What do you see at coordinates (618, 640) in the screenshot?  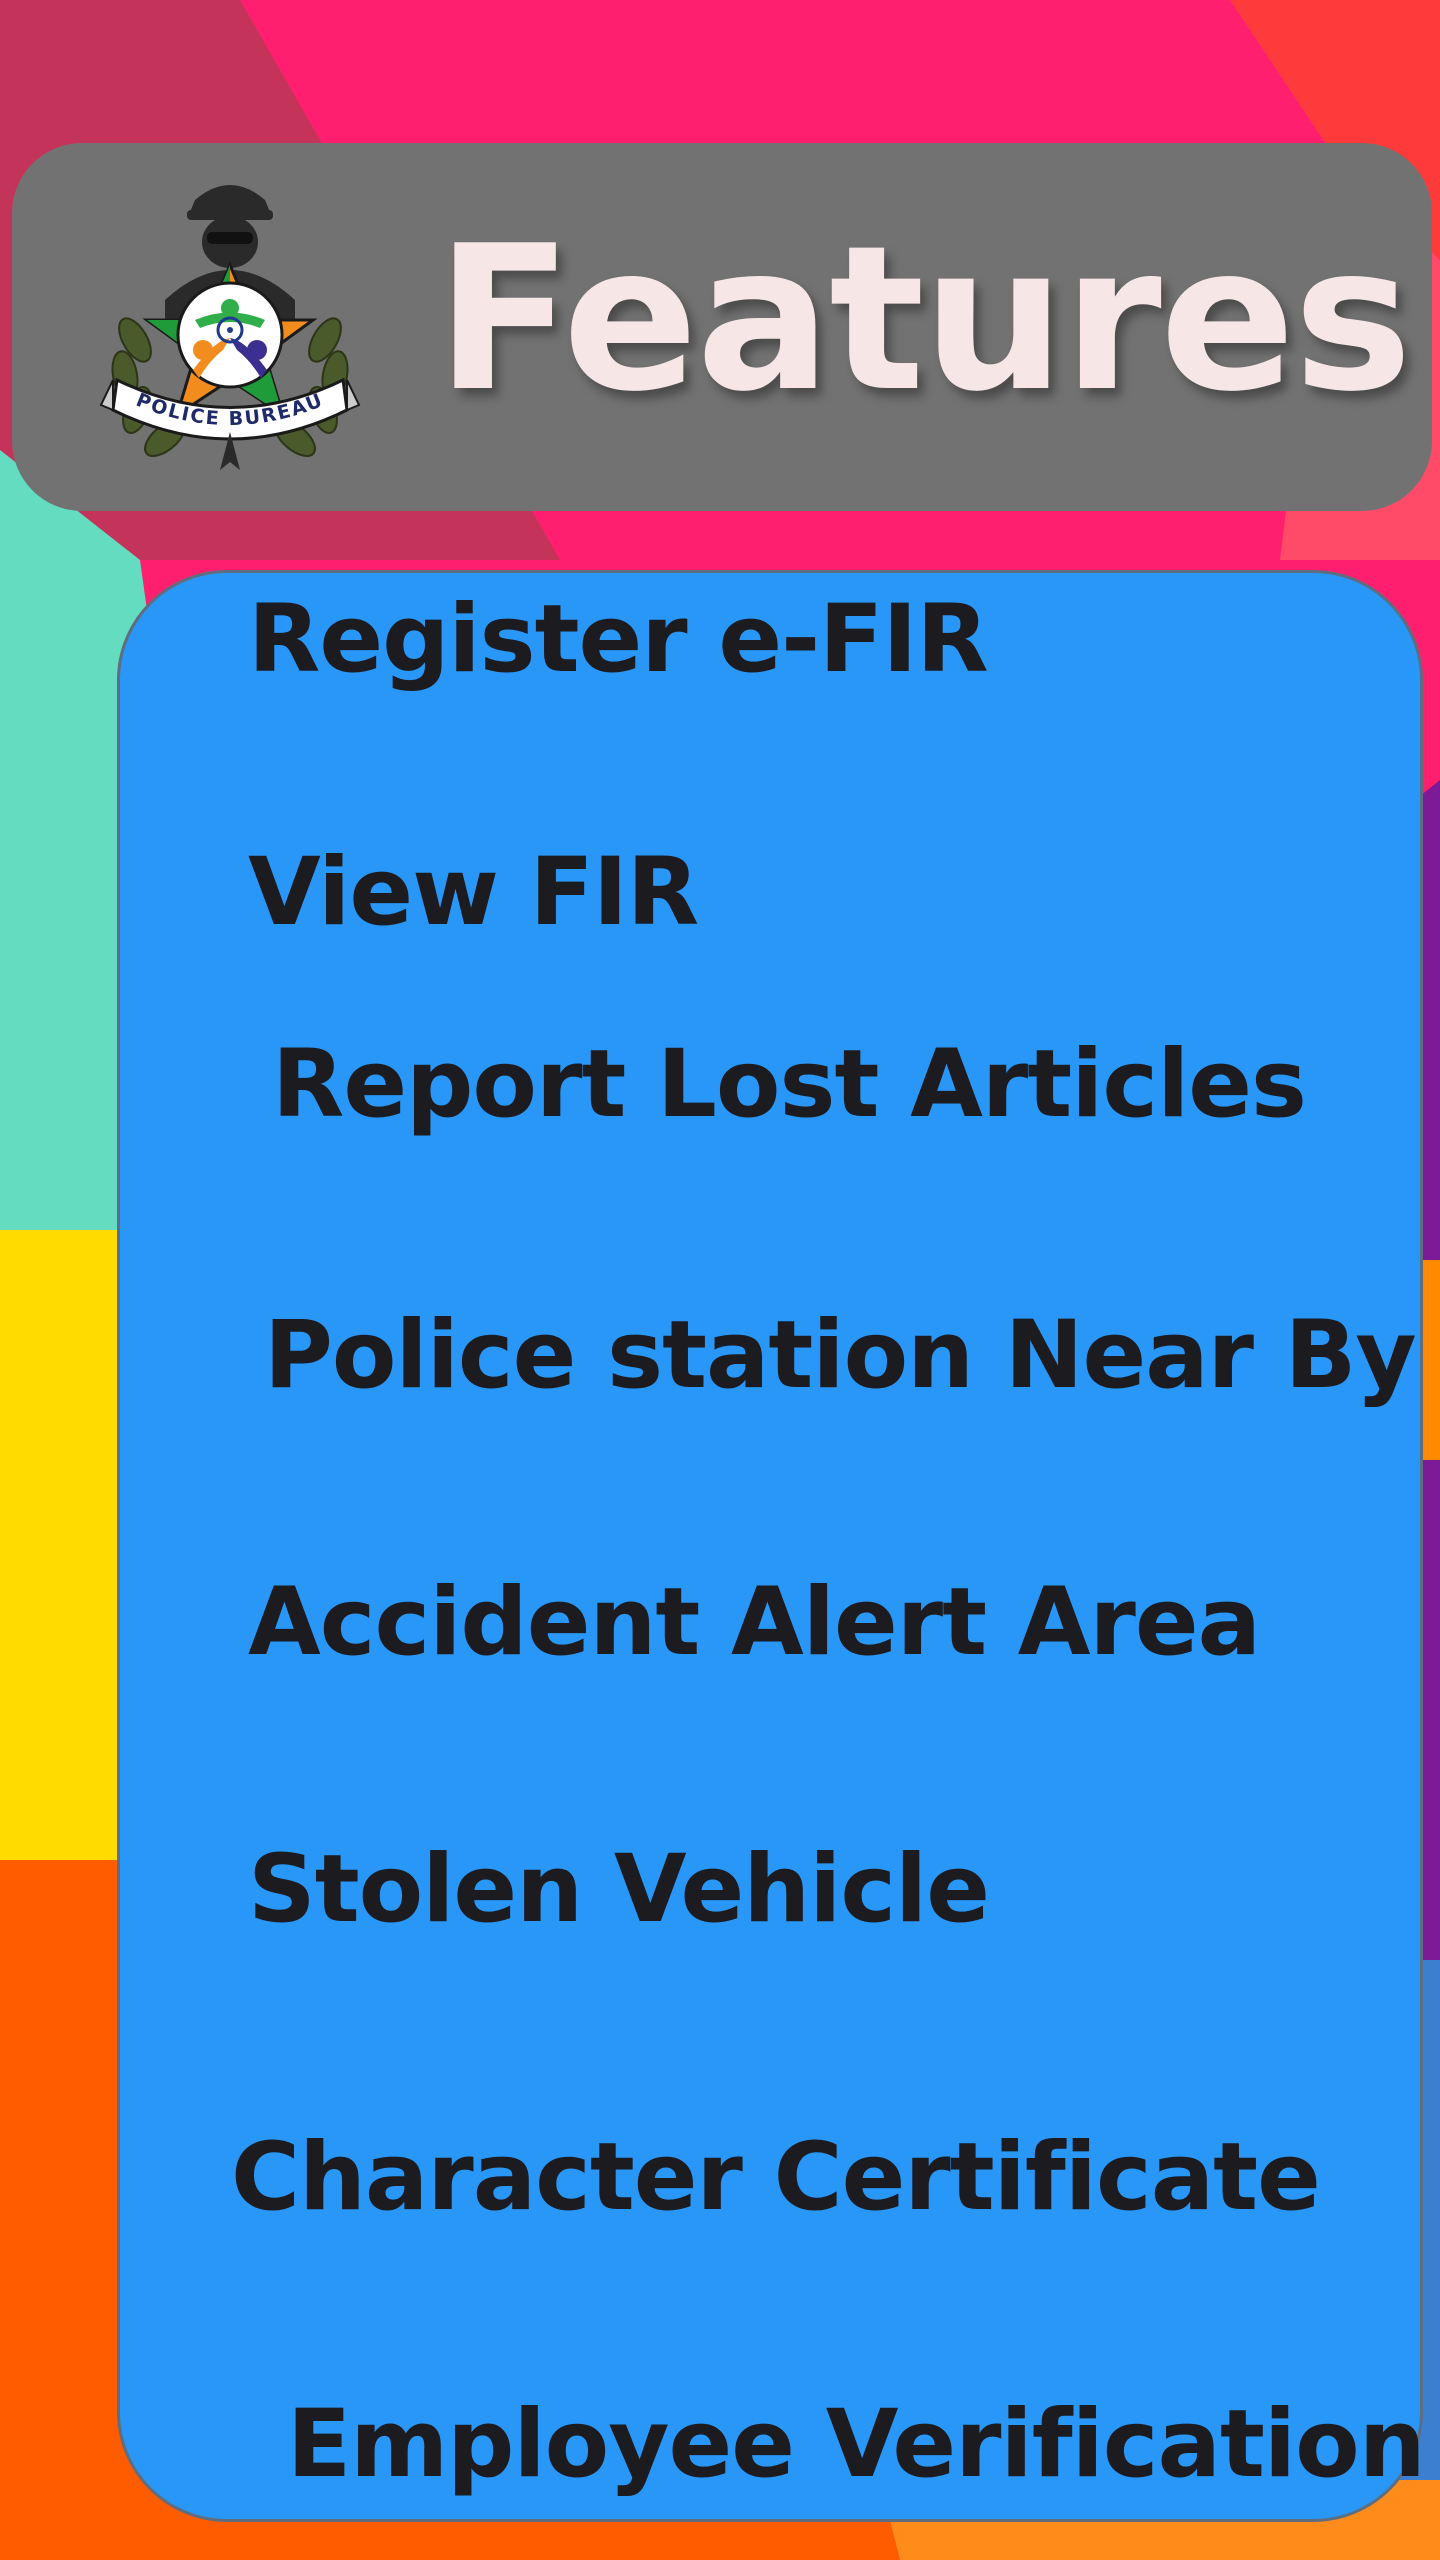 I see `feature-register-efir: Register e-FIR` at bounding box center [618, 640].